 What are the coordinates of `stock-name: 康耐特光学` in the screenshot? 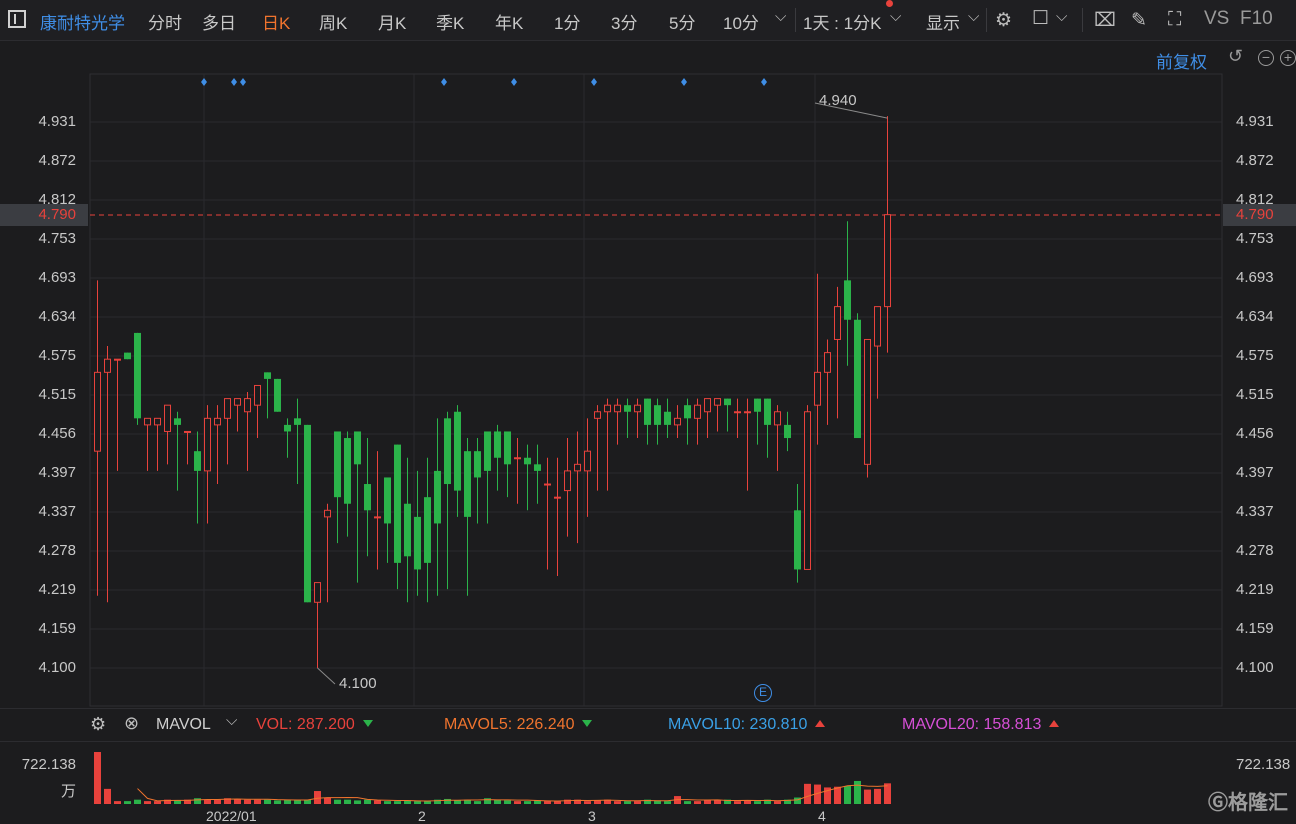 It's located at (82, 21).